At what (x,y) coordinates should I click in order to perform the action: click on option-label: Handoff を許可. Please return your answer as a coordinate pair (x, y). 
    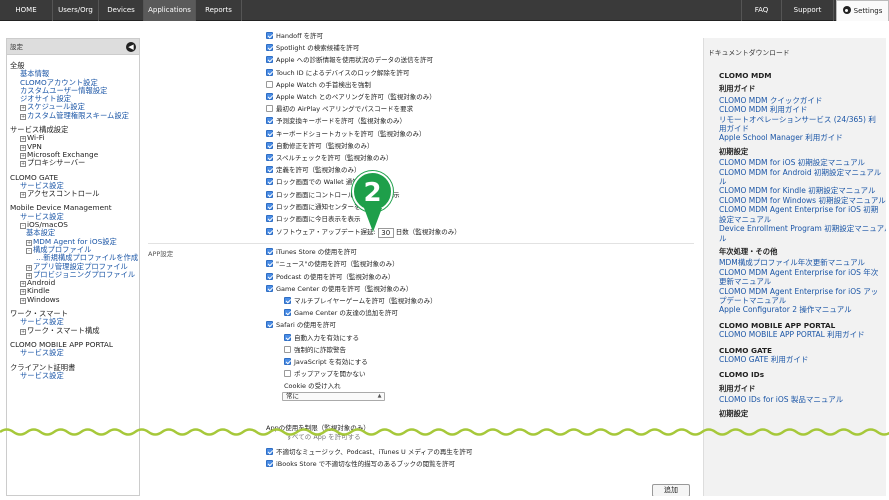
    Looking at the image, I should click on (300, 36).